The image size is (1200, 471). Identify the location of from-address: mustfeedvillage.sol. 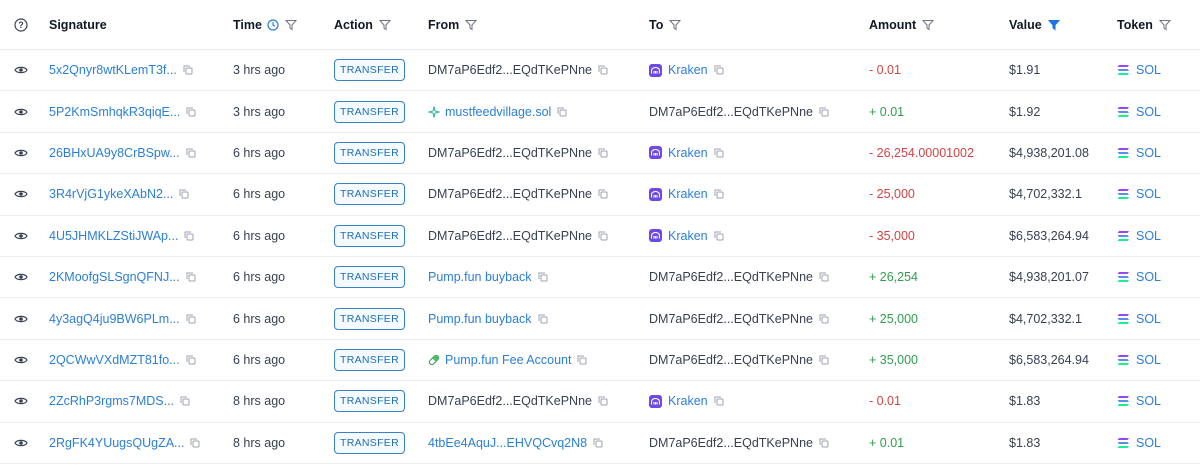
(498, 112).